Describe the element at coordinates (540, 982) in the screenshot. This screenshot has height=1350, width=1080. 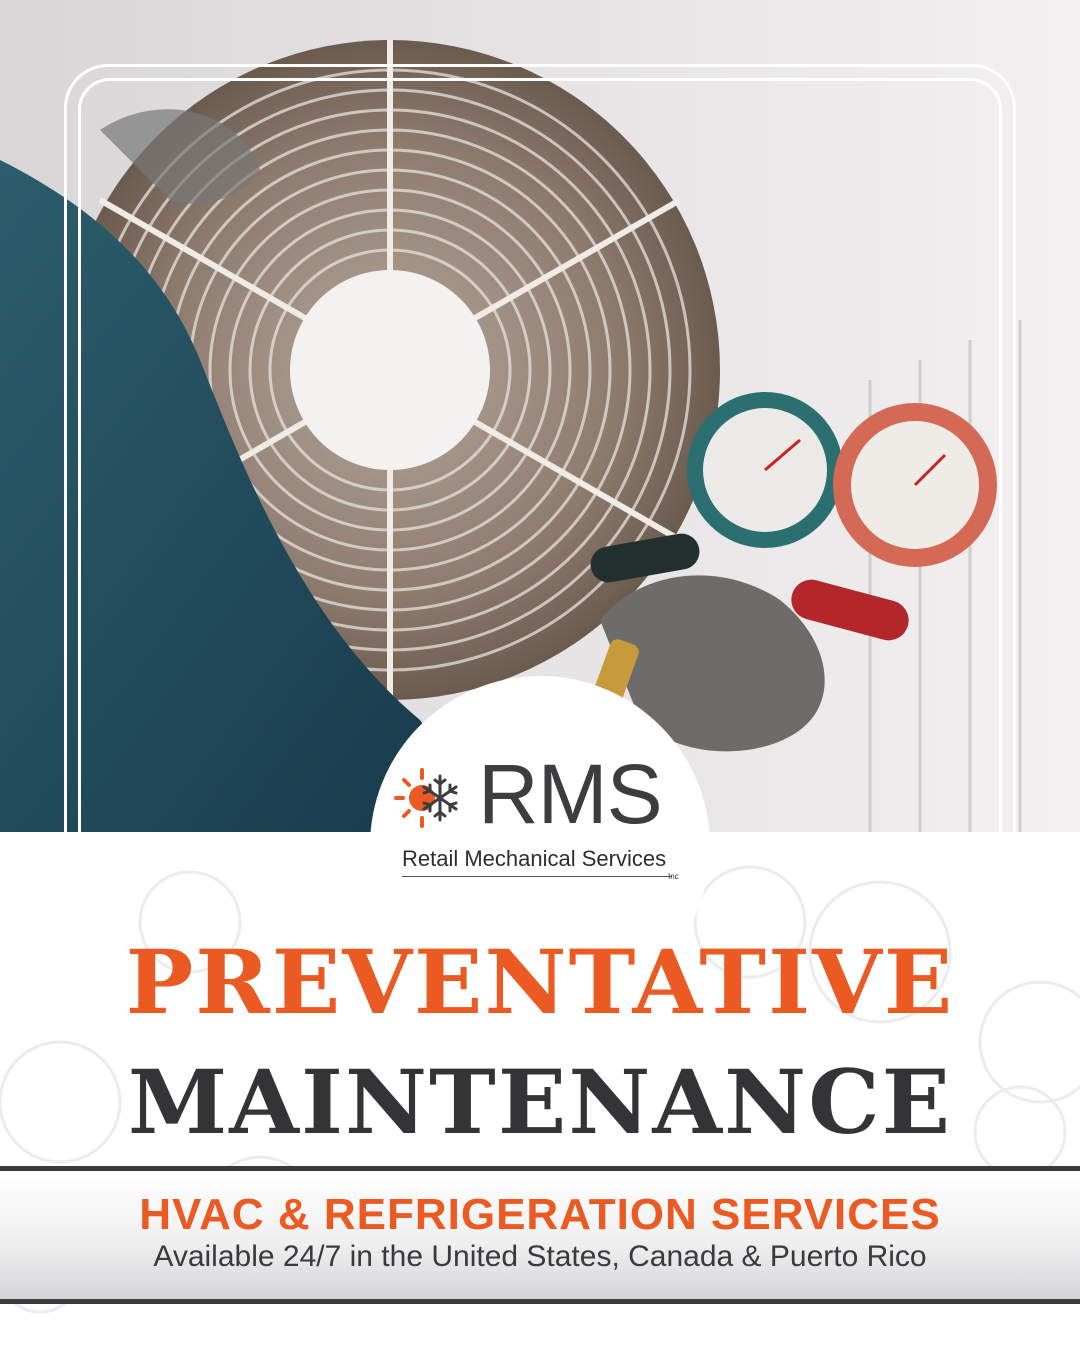
I see `headline-line-1: PREVENTATIVE` at that location.